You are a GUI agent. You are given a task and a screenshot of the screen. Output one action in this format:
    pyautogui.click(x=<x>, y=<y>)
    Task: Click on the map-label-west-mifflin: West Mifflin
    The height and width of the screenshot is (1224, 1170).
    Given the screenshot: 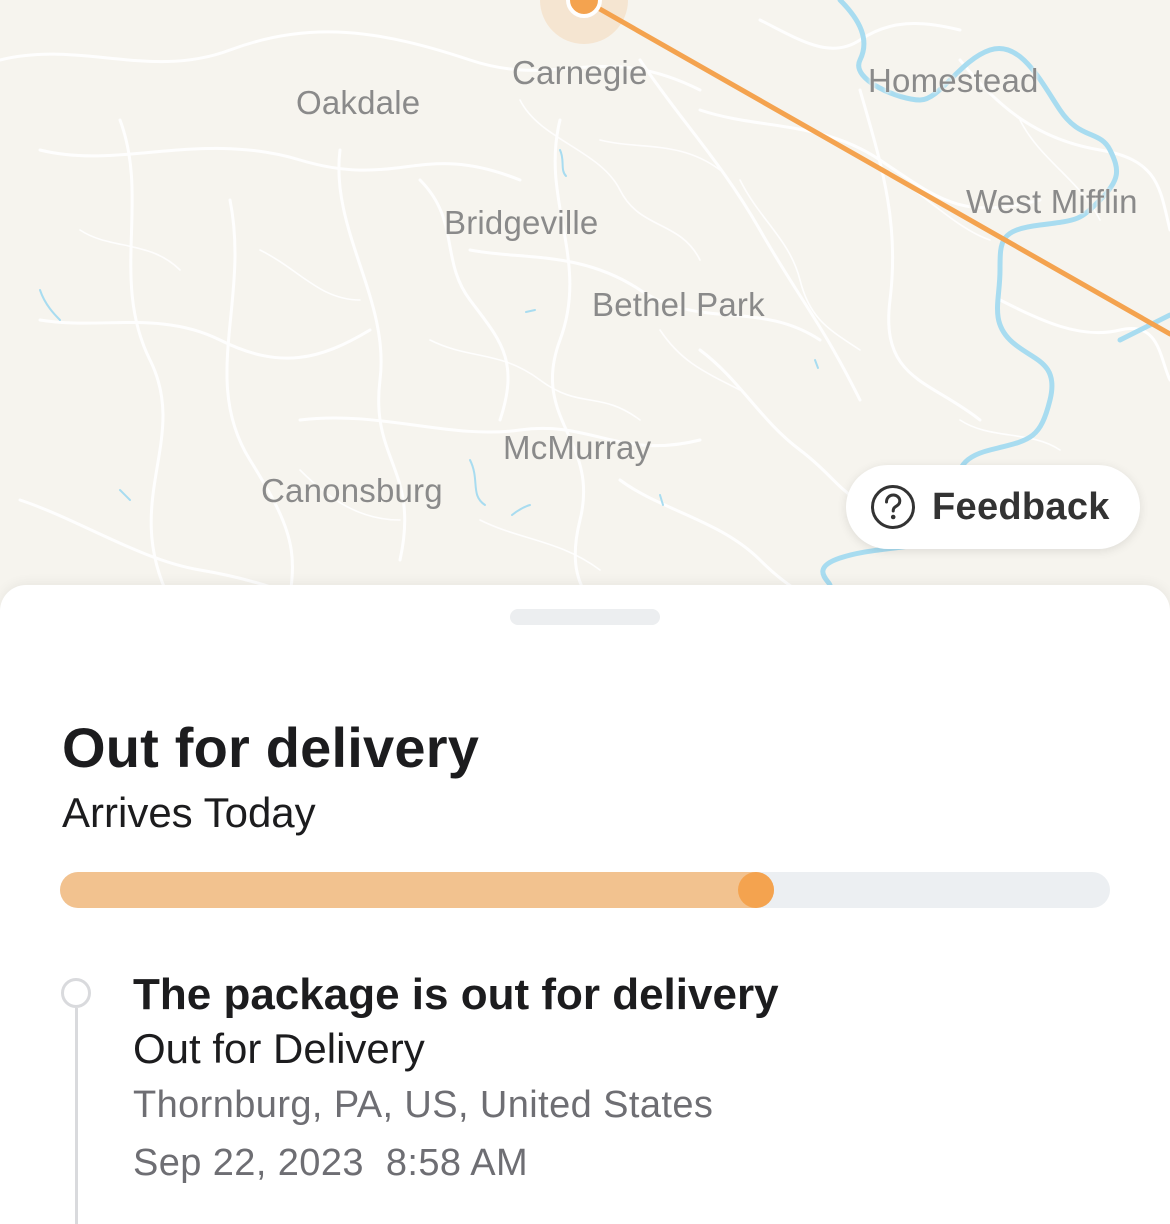 What is the action you would take?
    pyautogui.click(x=1052, y=201)
    